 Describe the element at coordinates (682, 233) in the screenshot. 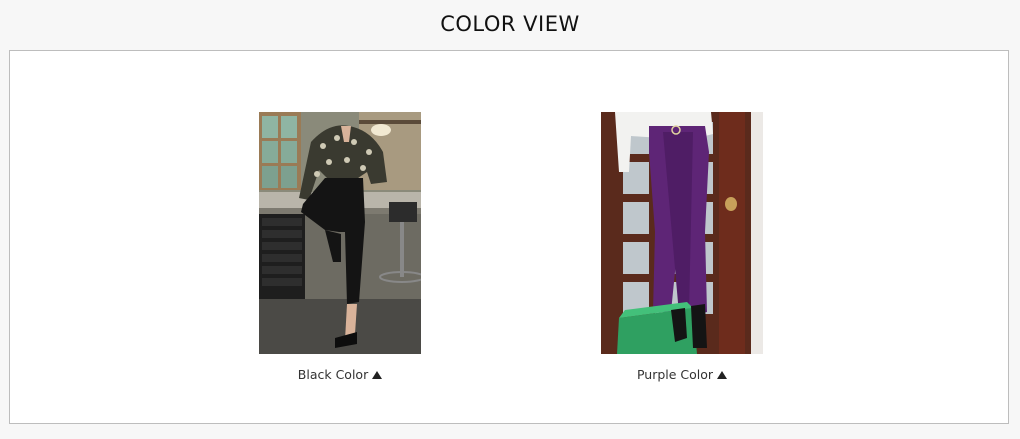

I see `purple-color-photo` at that location.